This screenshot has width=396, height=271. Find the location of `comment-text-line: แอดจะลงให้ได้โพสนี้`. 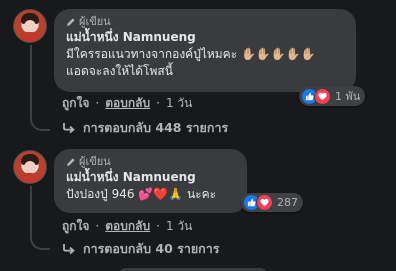

comment-text-line: แอดจะลงให้ได้โพสนี้ is located at coordinates (119, 71).